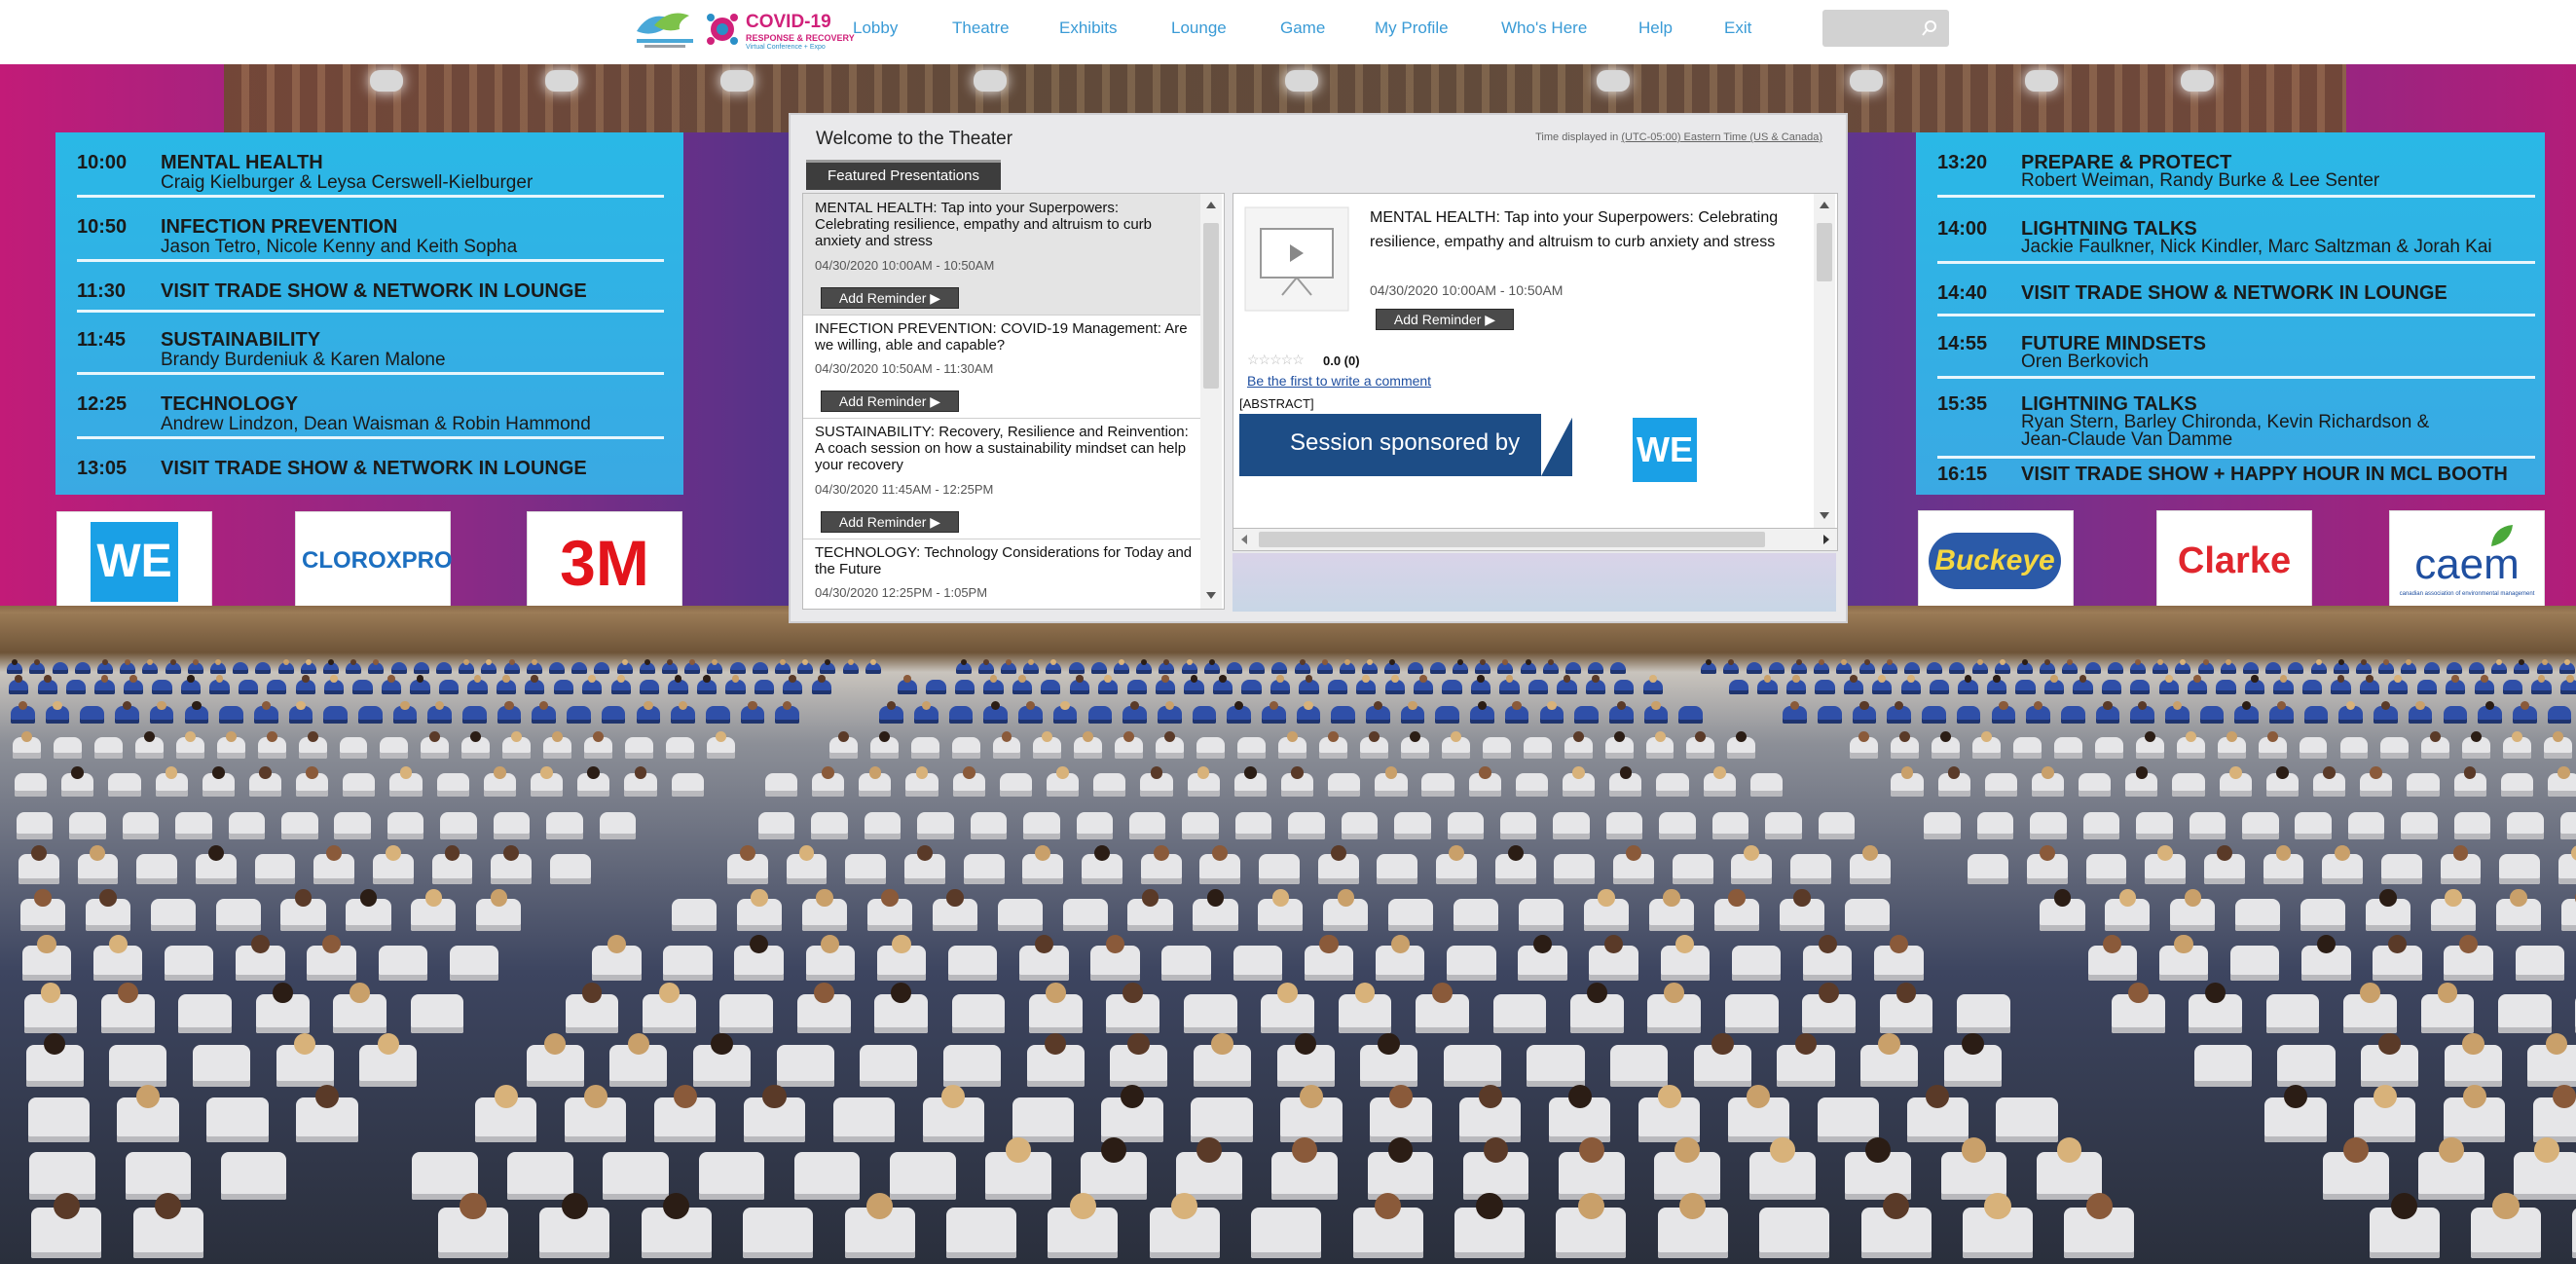 The width and height of the screenshot is (2576, 1264). What do you see at coordinates (1885, 28) in the screenshot?
I see `search-input` at bounding box center [1885, 28].